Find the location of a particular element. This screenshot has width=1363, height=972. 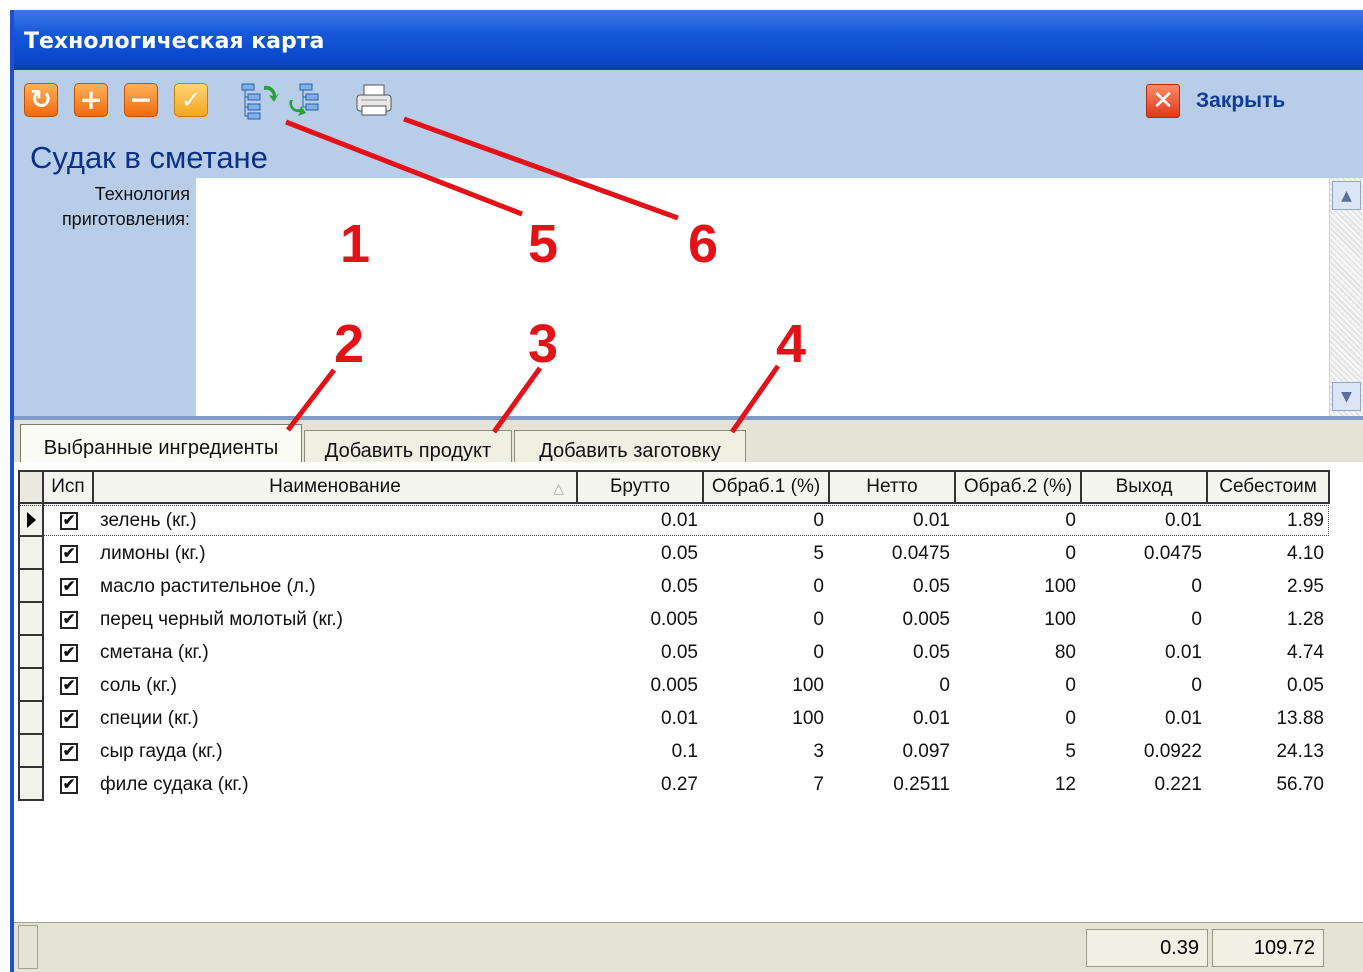

close-button: ✕ Закрыть is located at coordinates (1215, 101).